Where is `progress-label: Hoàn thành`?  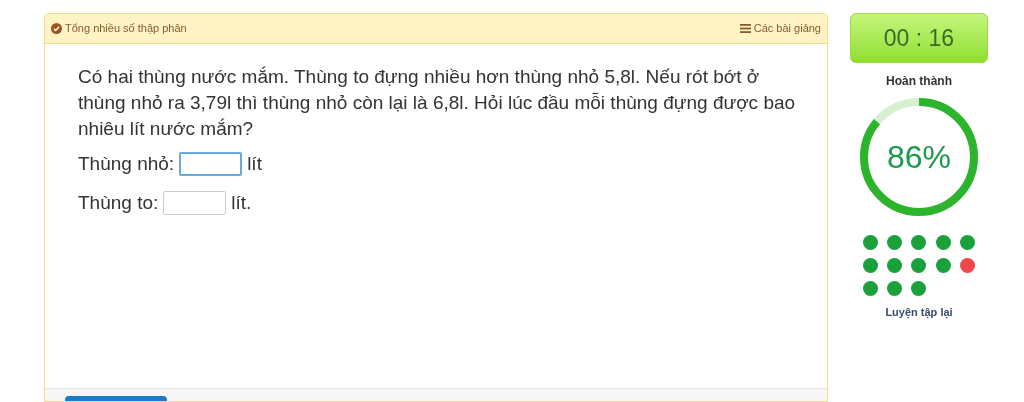
progress-label: Hoàn thành is located at coordinates (919, 81).